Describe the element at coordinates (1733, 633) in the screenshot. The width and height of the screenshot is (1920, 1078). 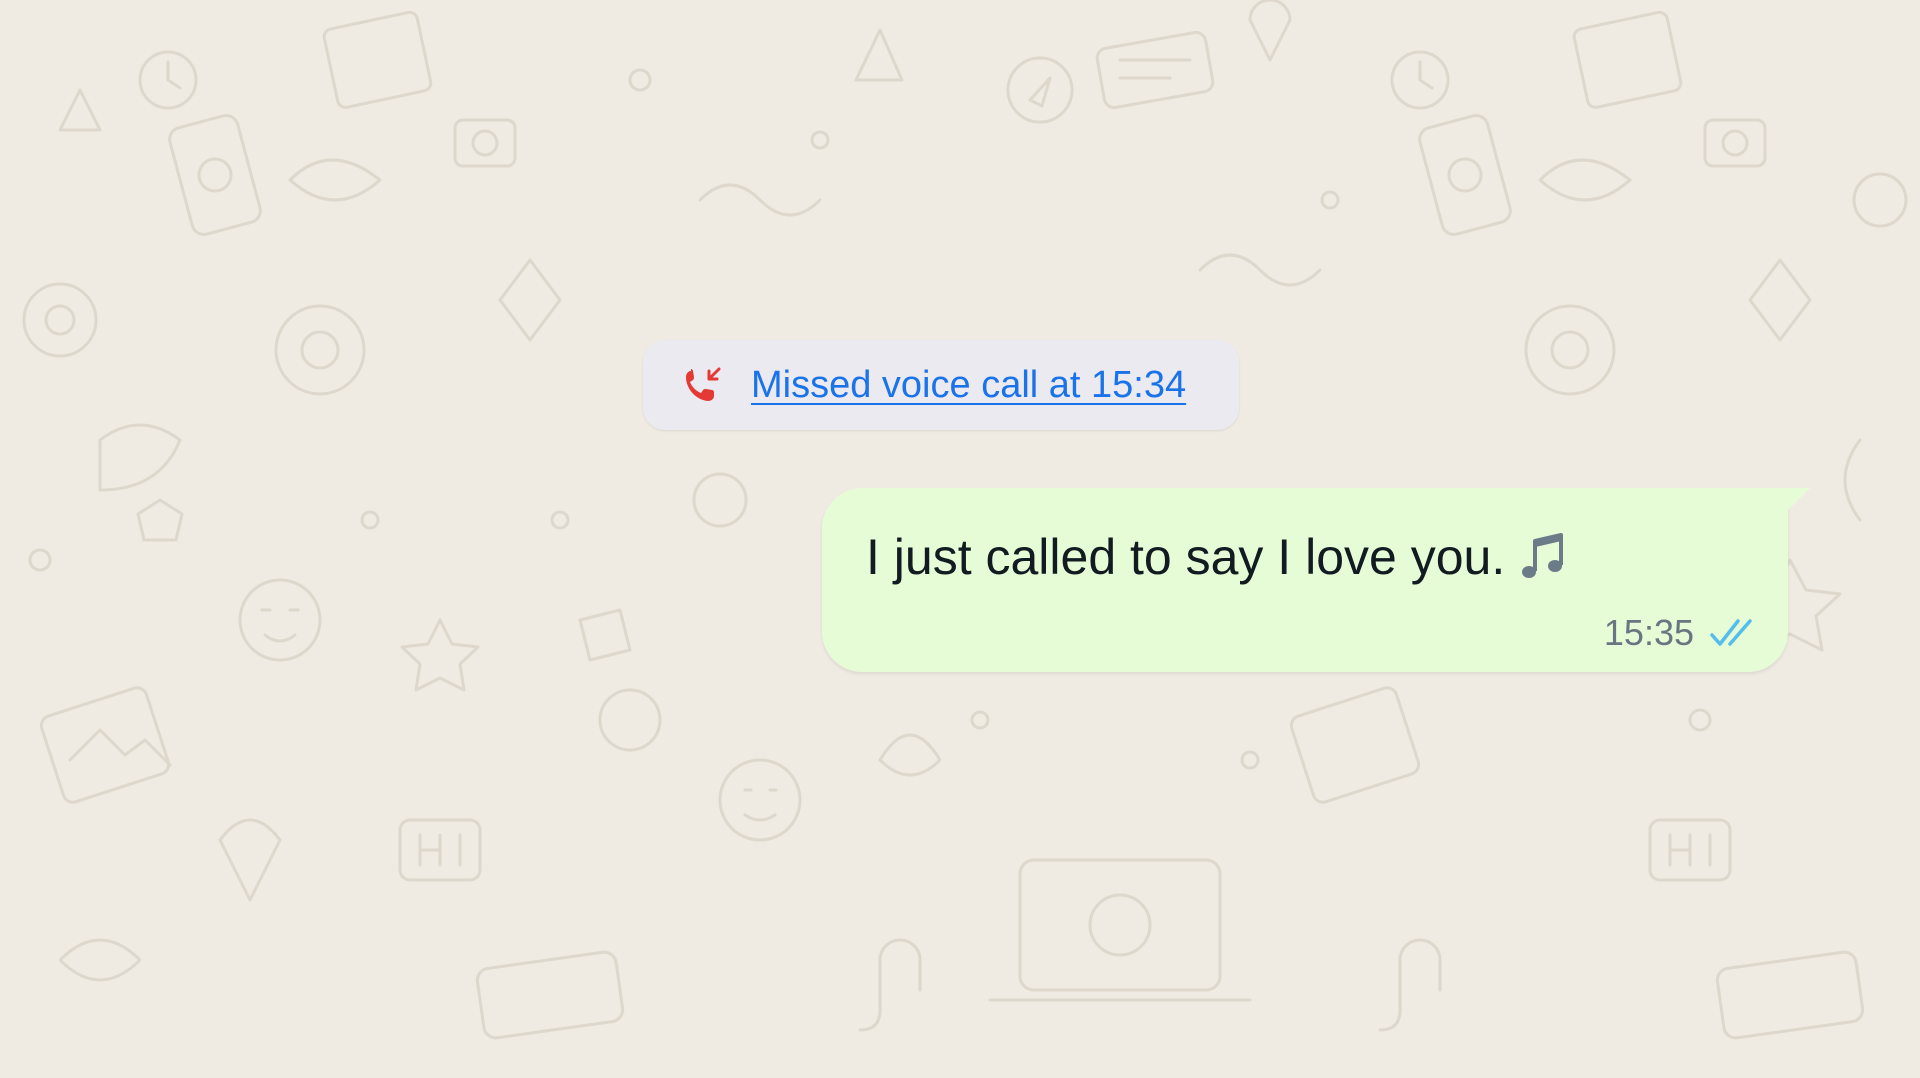
I see `double-check-icon` at that location.